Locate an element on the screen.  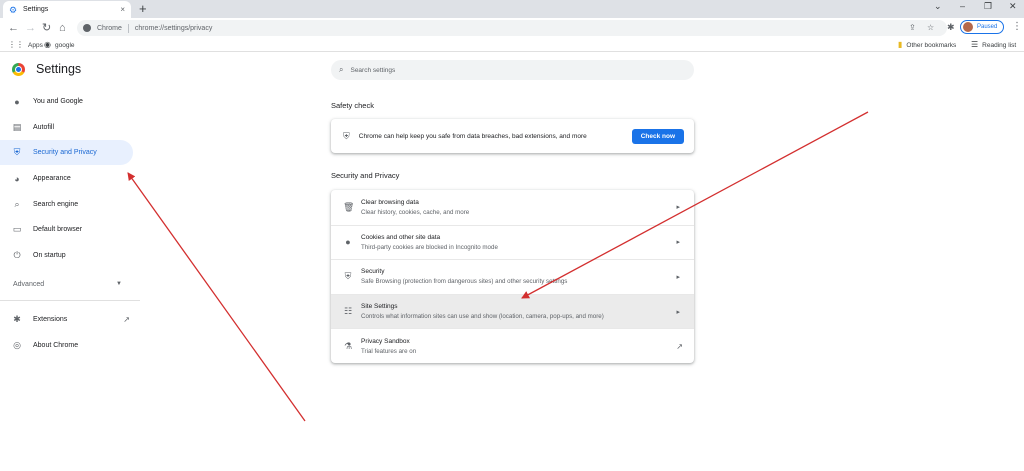
omnibox-divider is located at coordinates (128, 28).